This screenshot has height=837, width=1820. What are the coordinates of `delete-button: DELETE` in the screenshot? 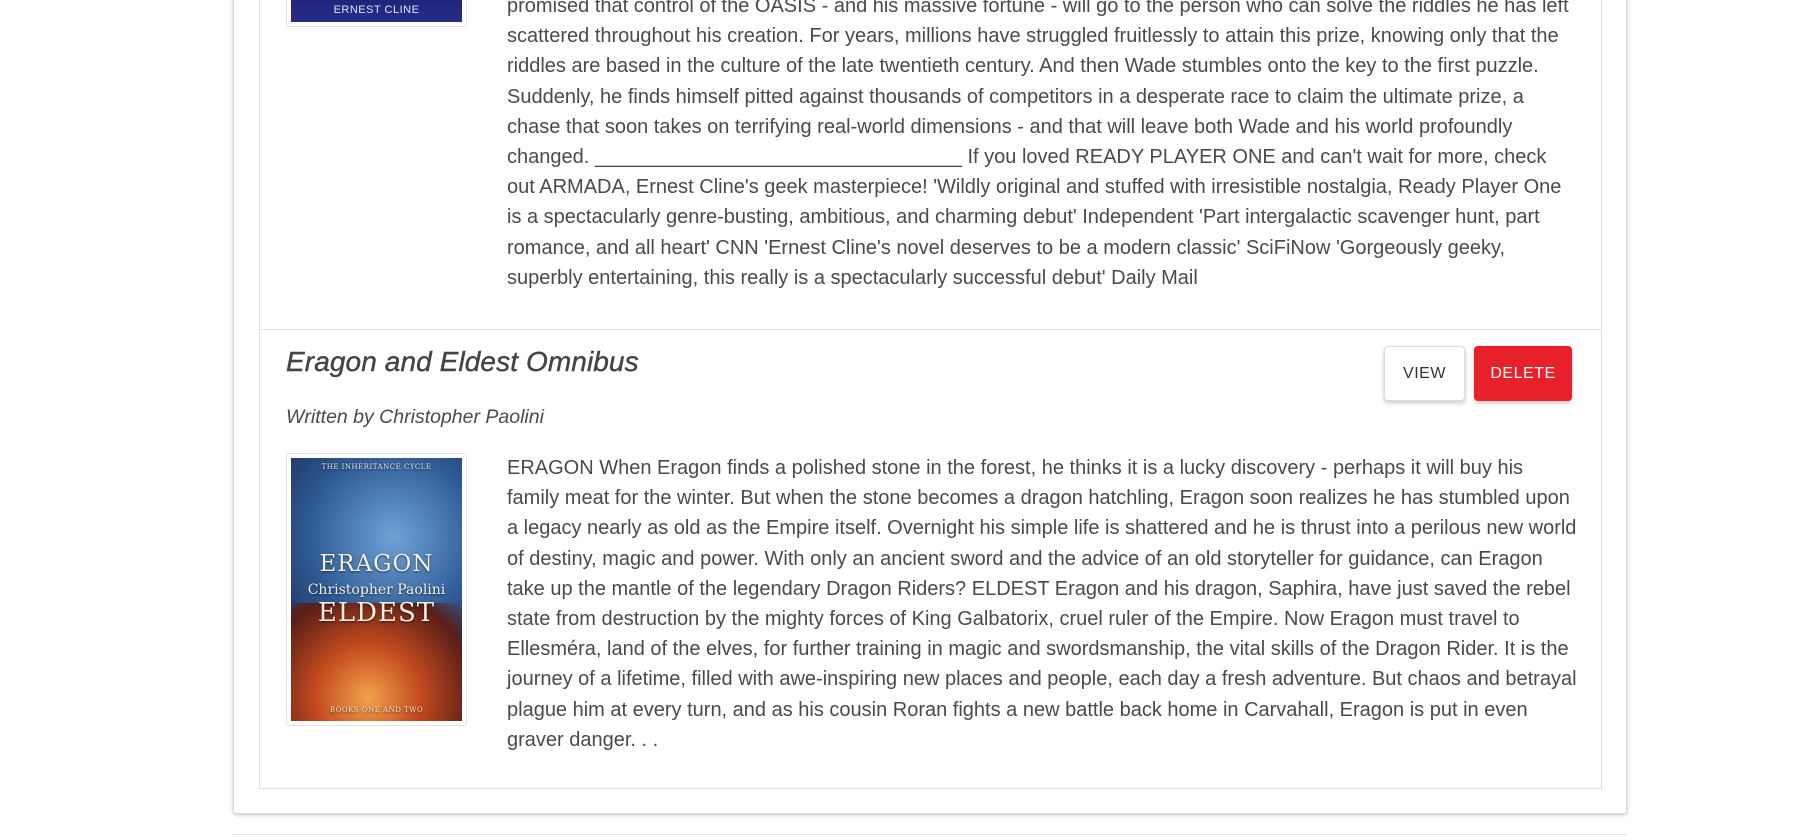 It's located at (1523, 373).